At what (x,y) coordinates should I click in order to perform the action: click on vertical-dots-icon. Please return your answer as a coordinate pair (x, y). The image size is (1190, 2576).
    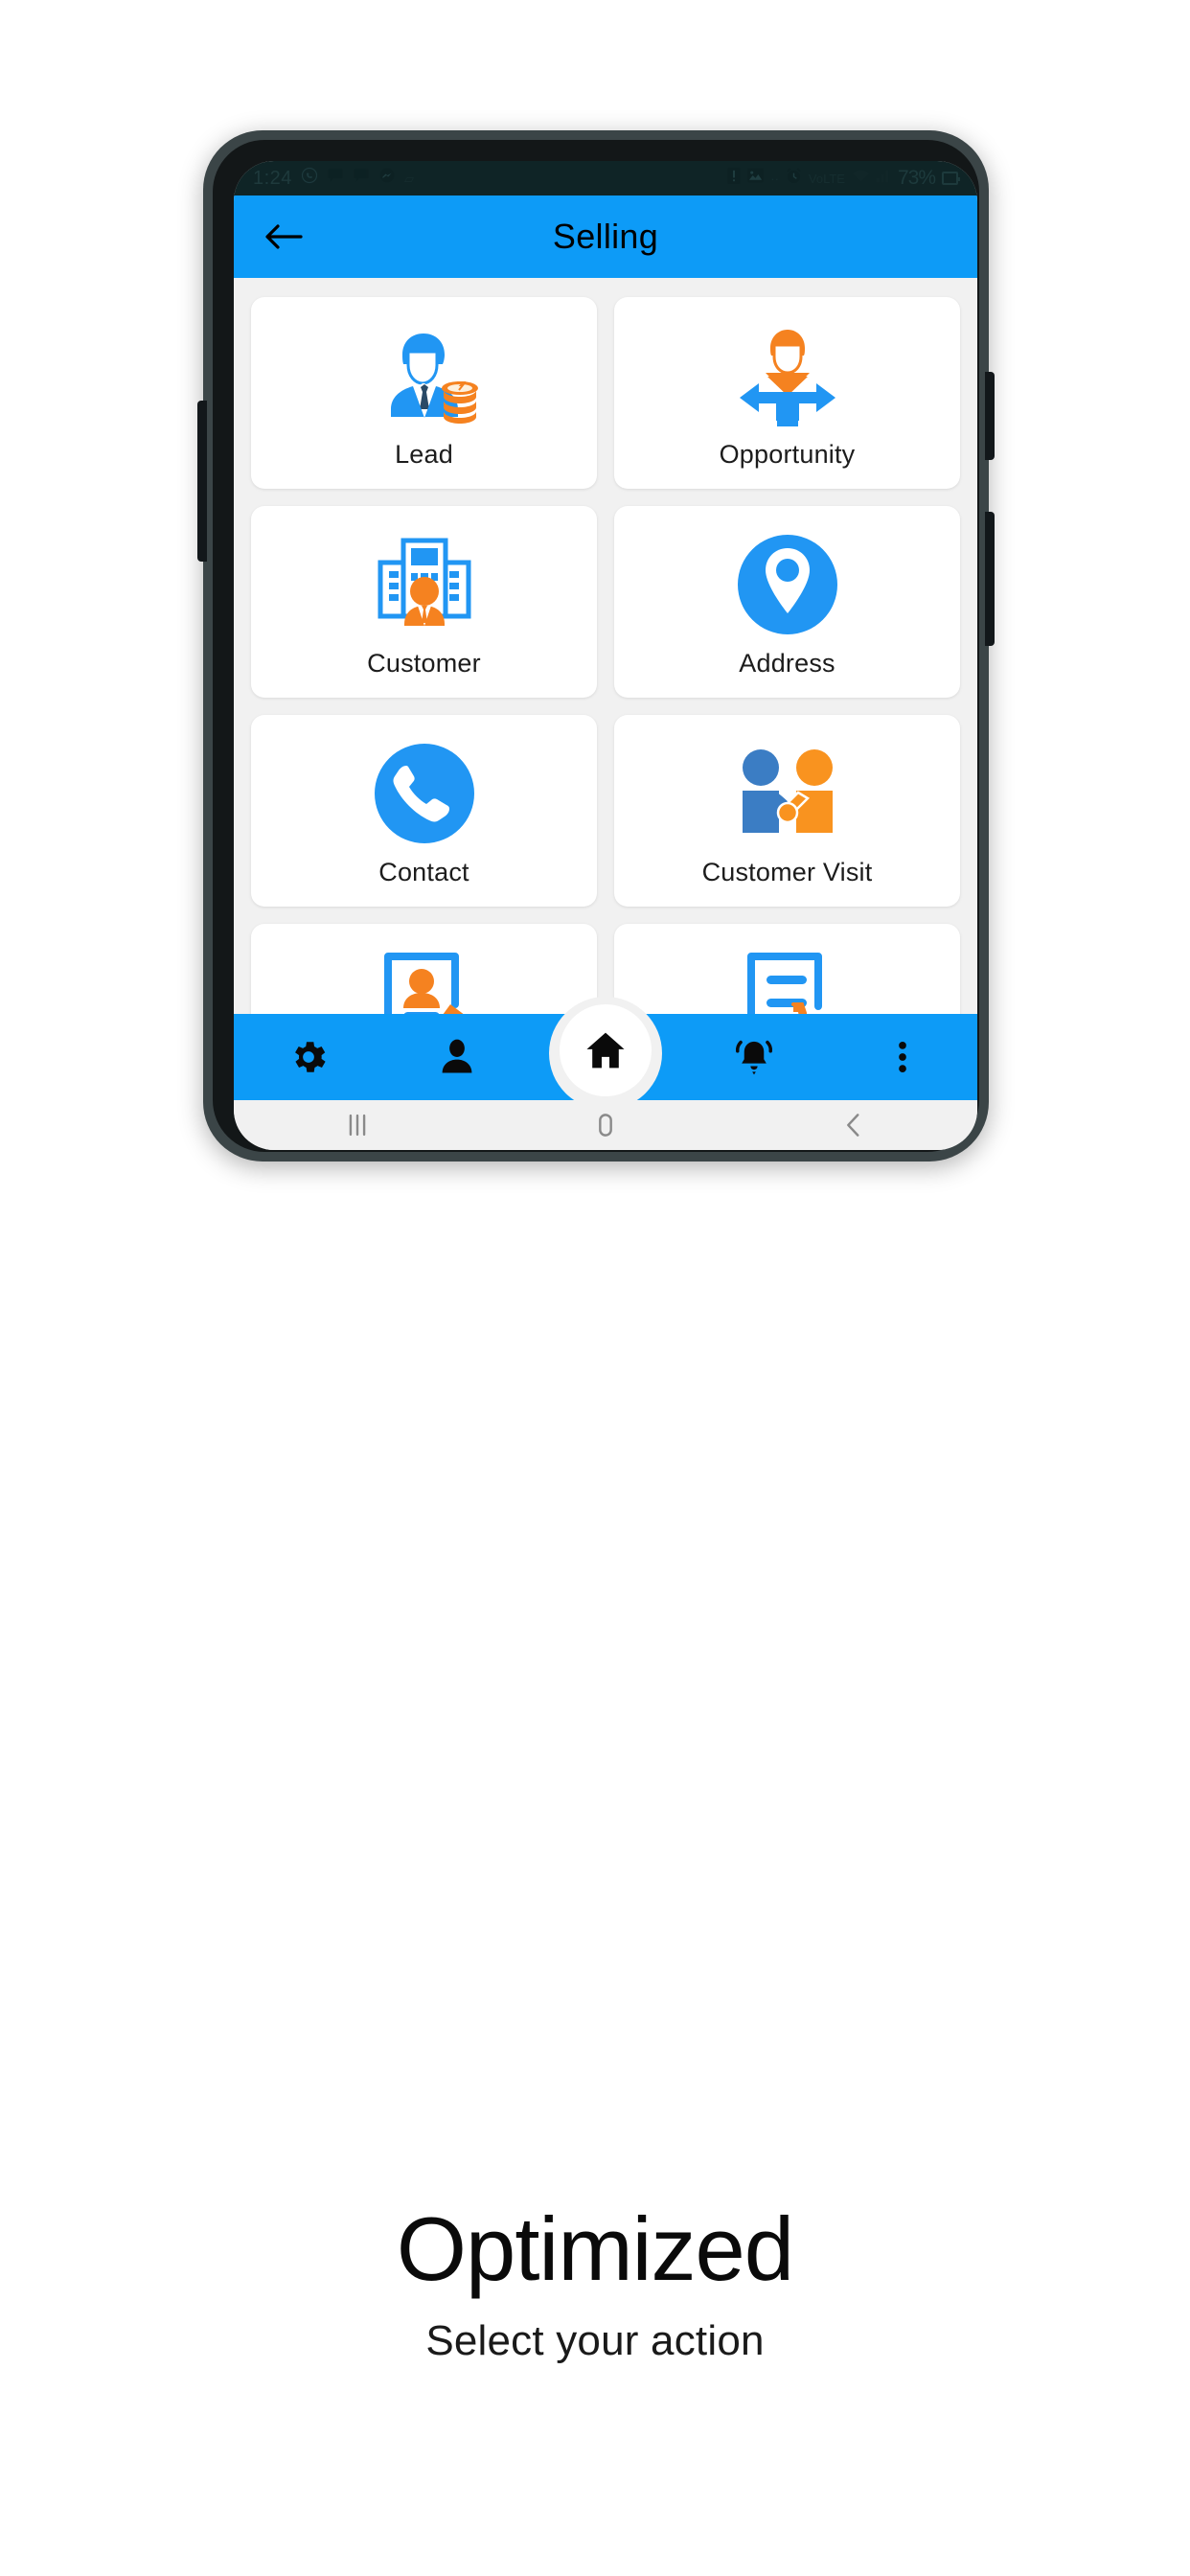
    Looking at the image, I should click on (903, 1057).